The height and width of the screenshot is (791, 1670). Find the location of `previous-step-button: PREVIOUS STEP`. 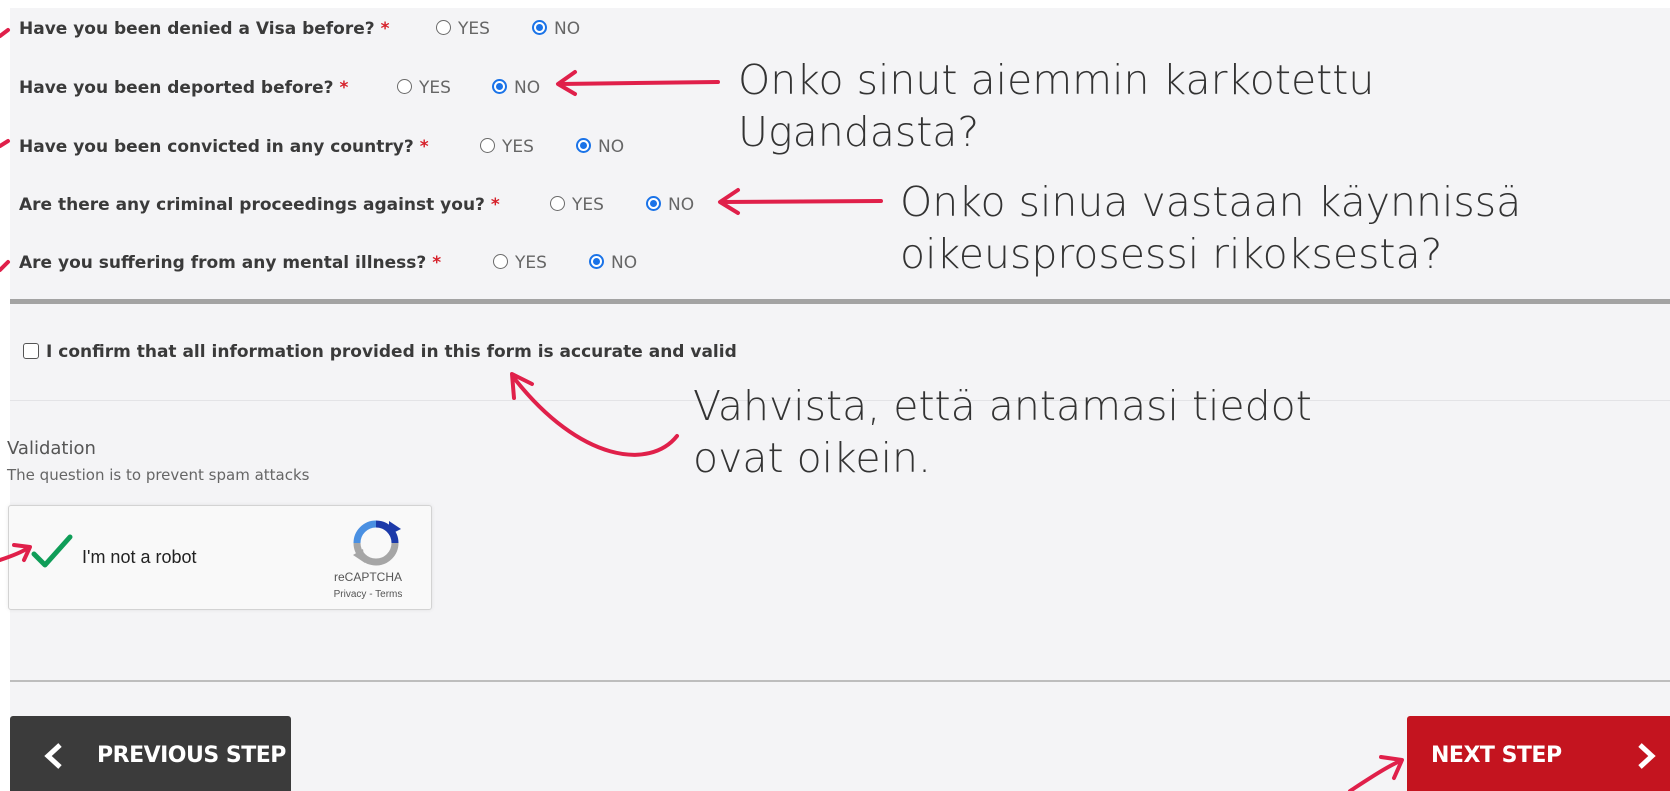

previous-step-button: PREVIOUS STEP is located at coordinates (150, 753).